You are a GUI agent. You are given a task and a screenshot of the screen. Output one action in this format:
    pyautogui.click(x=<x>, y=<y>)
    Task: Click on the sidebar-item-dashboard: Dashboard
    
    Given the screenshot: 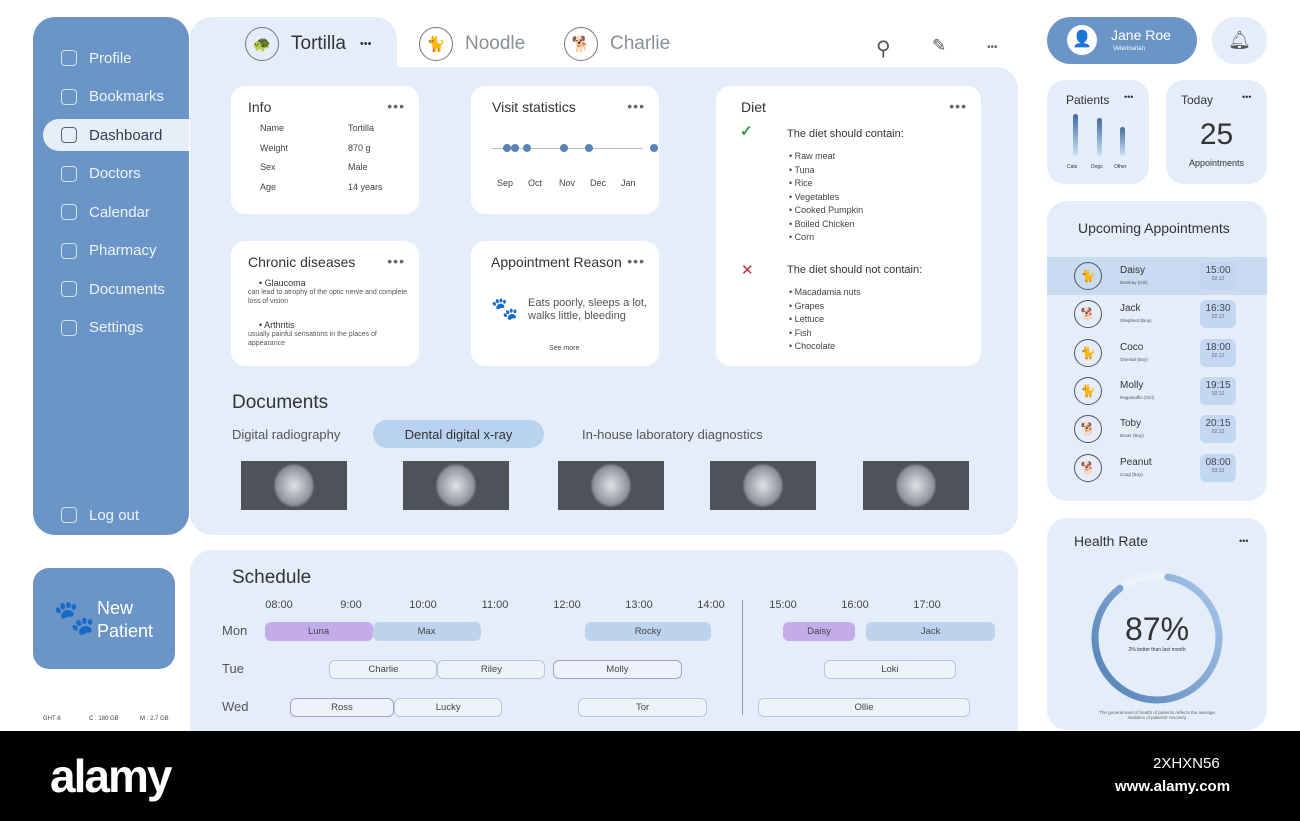 What is the action you would take?
    pyautogui.click(x=116, y=135)
    